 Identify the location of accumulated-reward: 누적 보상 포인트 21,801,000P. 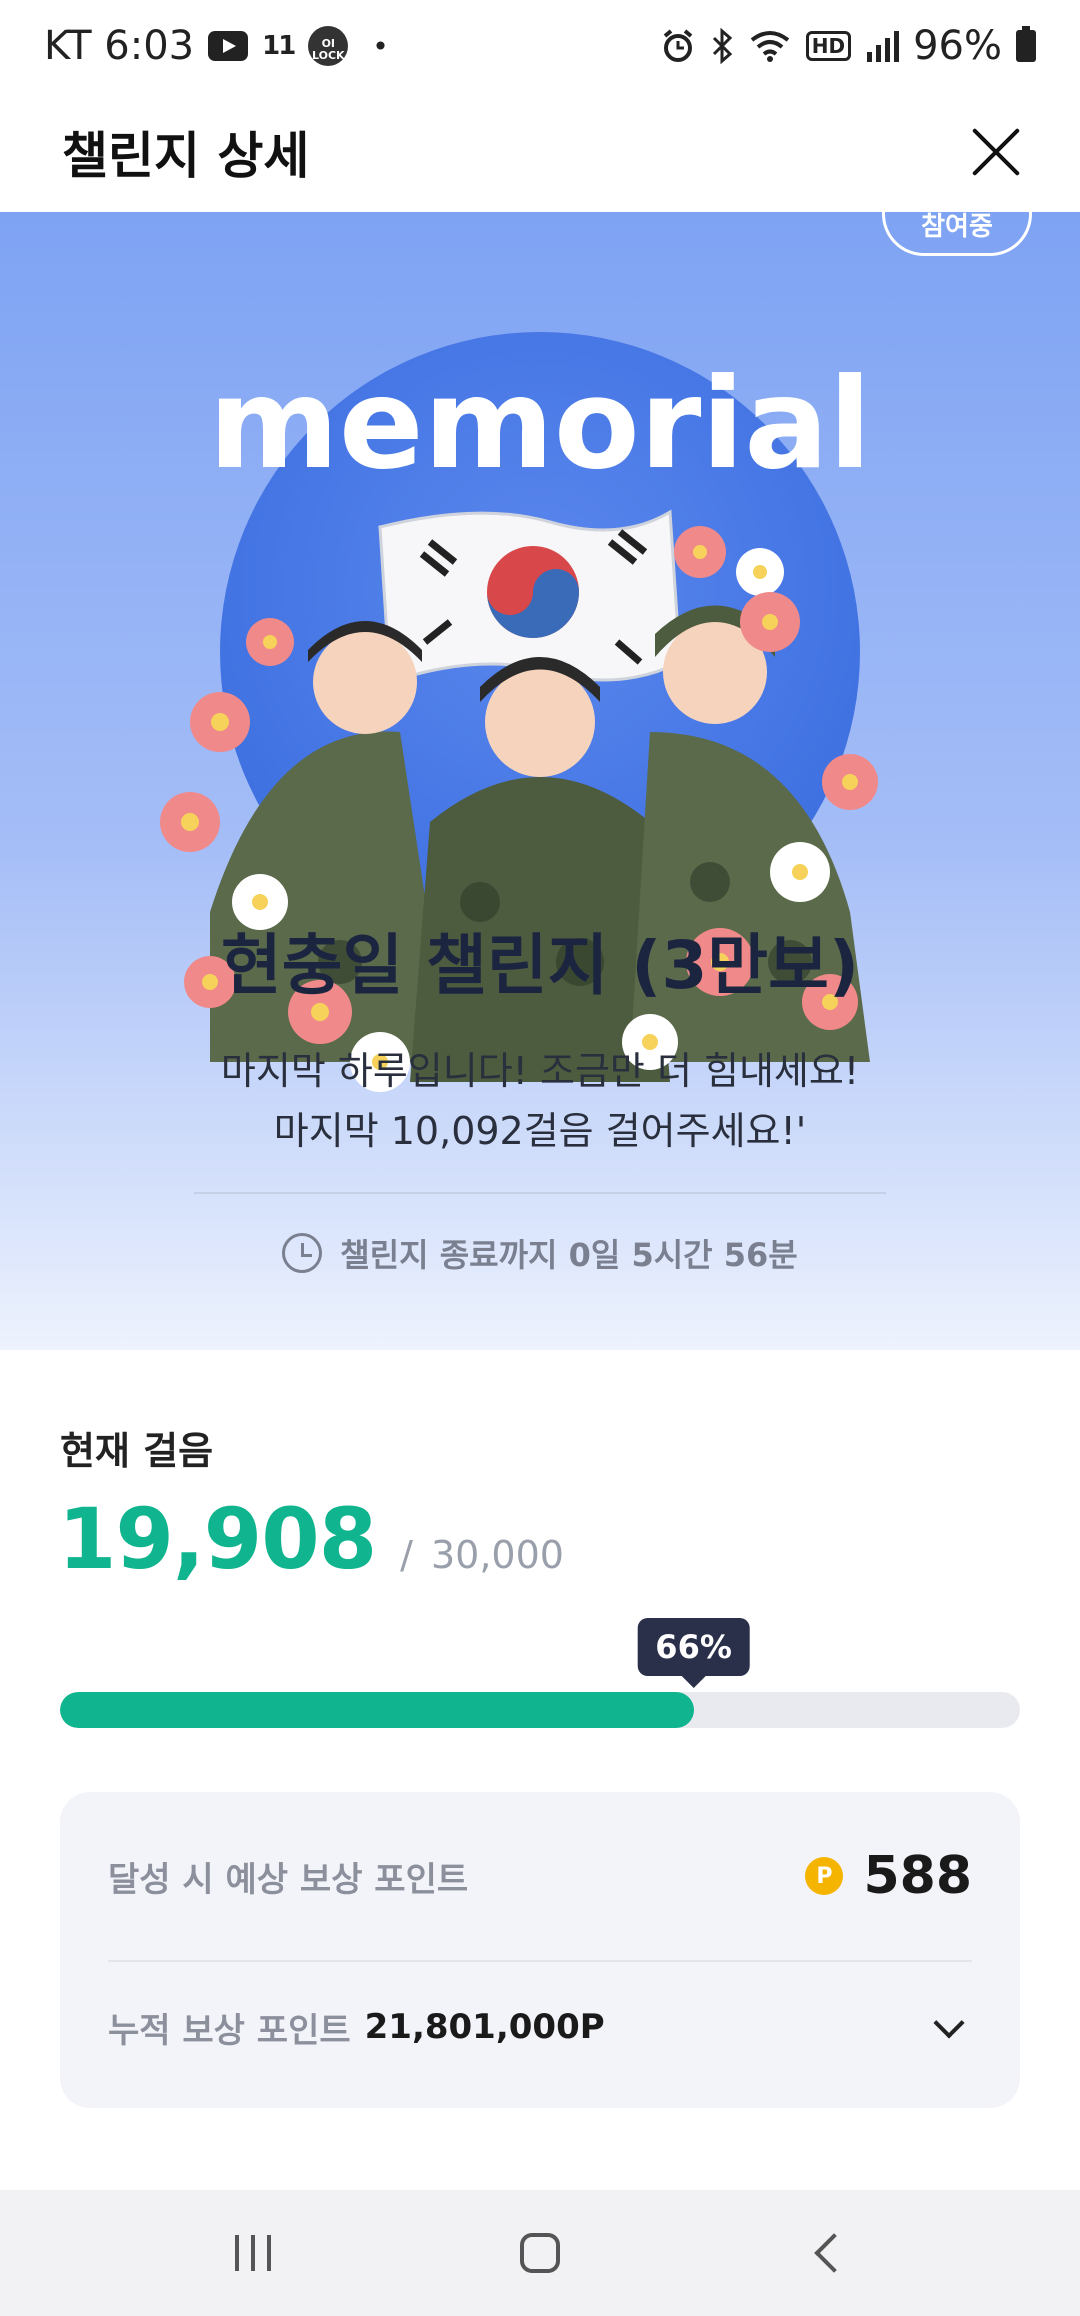
(356, 2027).